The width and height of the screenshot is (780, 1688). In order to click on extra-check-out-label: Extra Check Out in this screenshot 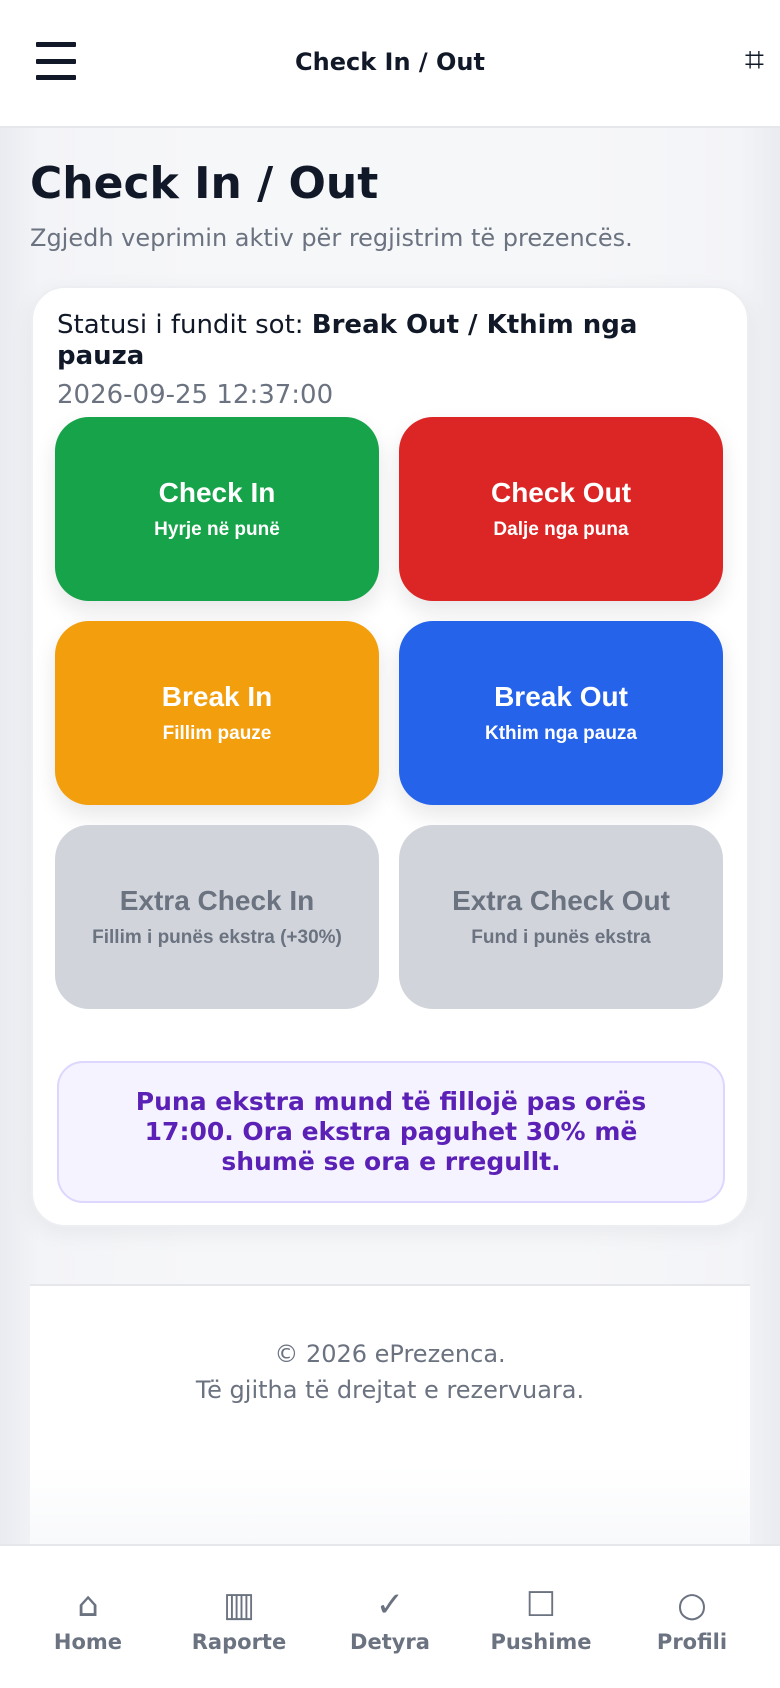, I will do `click(561, 900)`.